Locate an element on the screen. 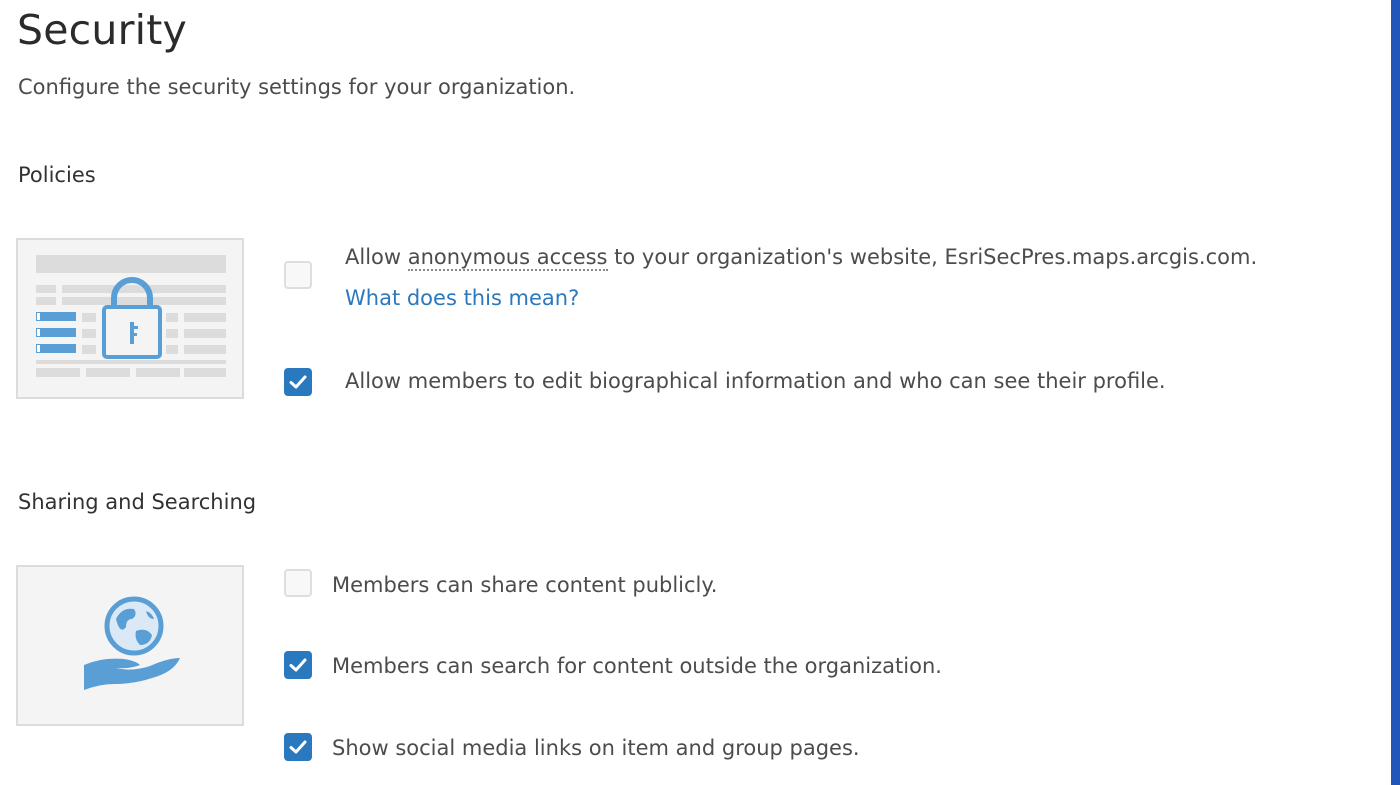 The height and width of the screenshot is (785, 1400). share-publicly-checkbox is located at coordinates (298, 583).